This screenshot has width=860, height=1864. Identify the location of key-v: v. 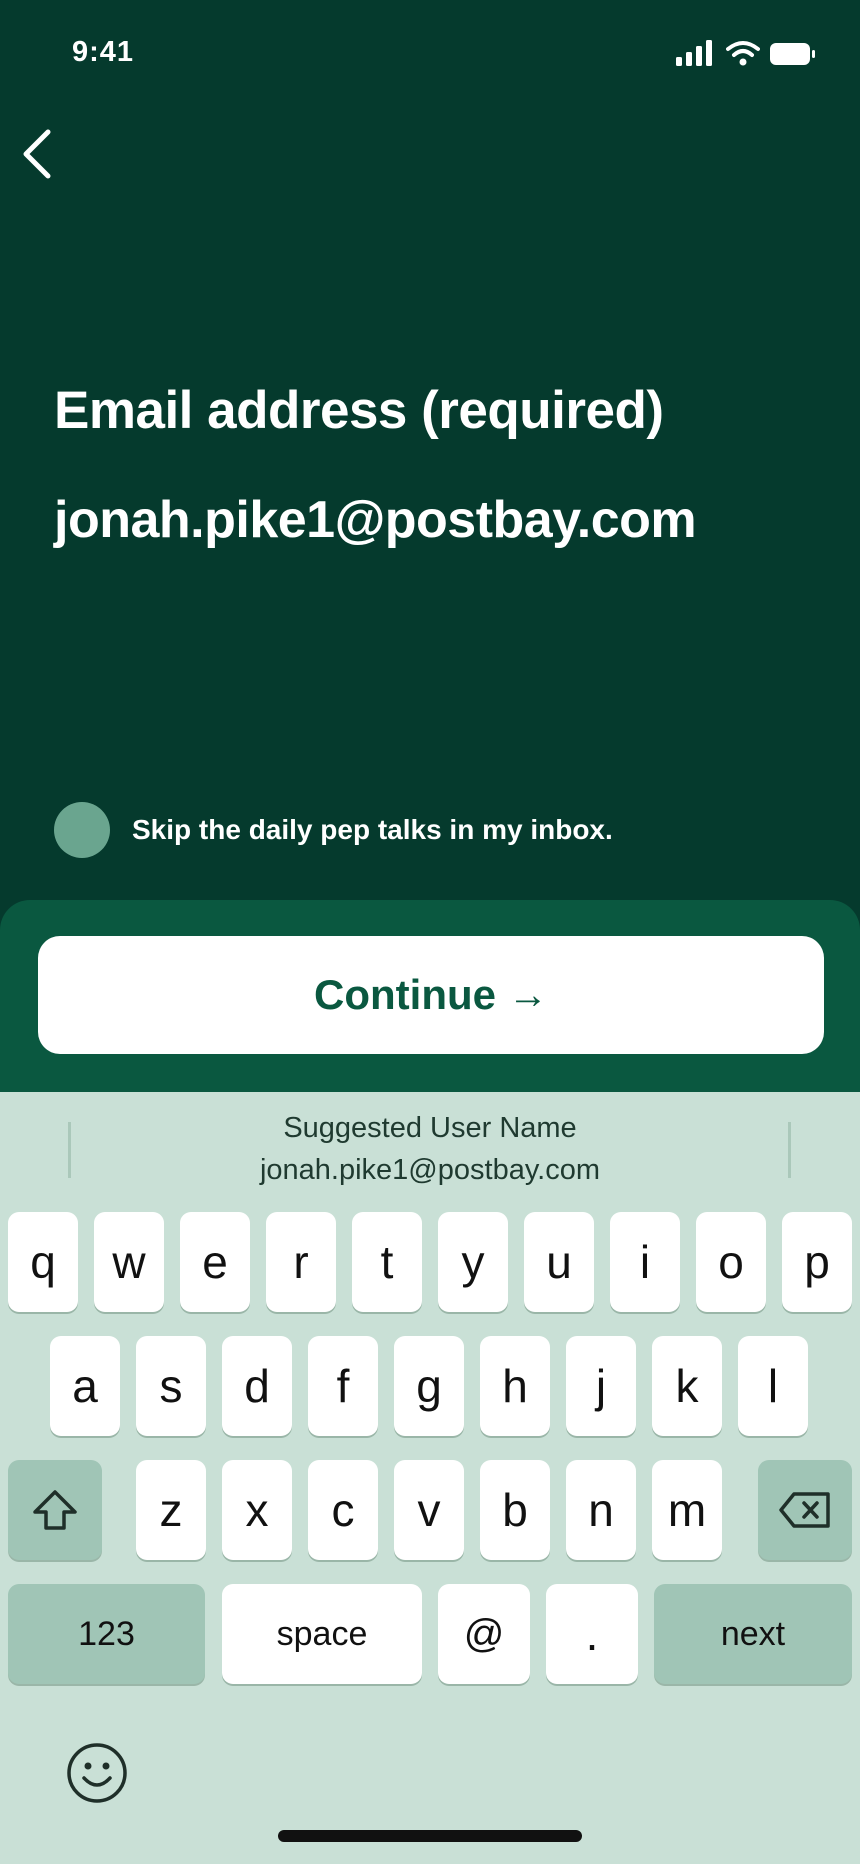
(429, 1510).